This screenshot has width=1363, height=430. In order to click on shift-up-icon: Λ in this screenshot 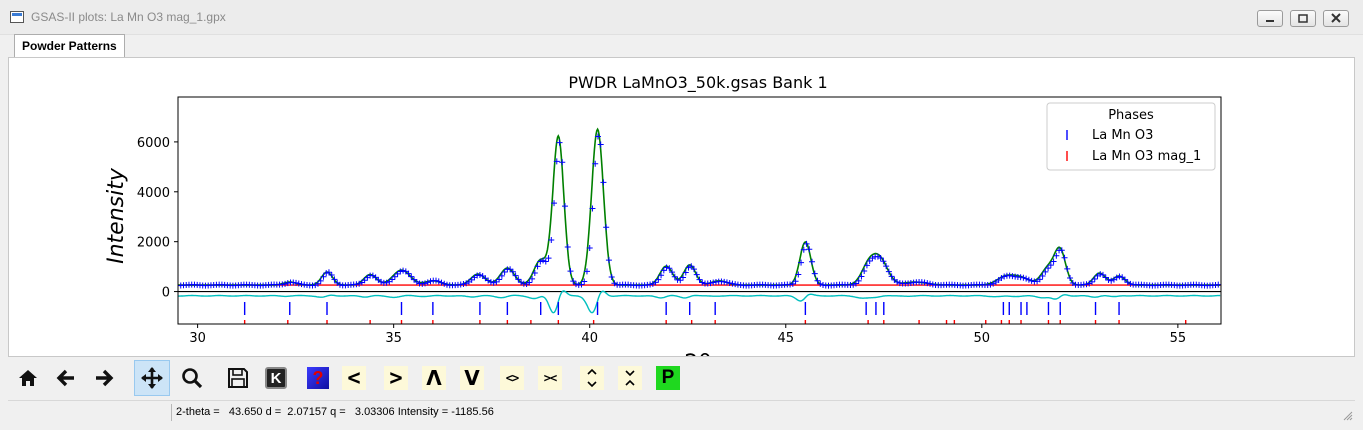, I will do `click(434, 378)`.